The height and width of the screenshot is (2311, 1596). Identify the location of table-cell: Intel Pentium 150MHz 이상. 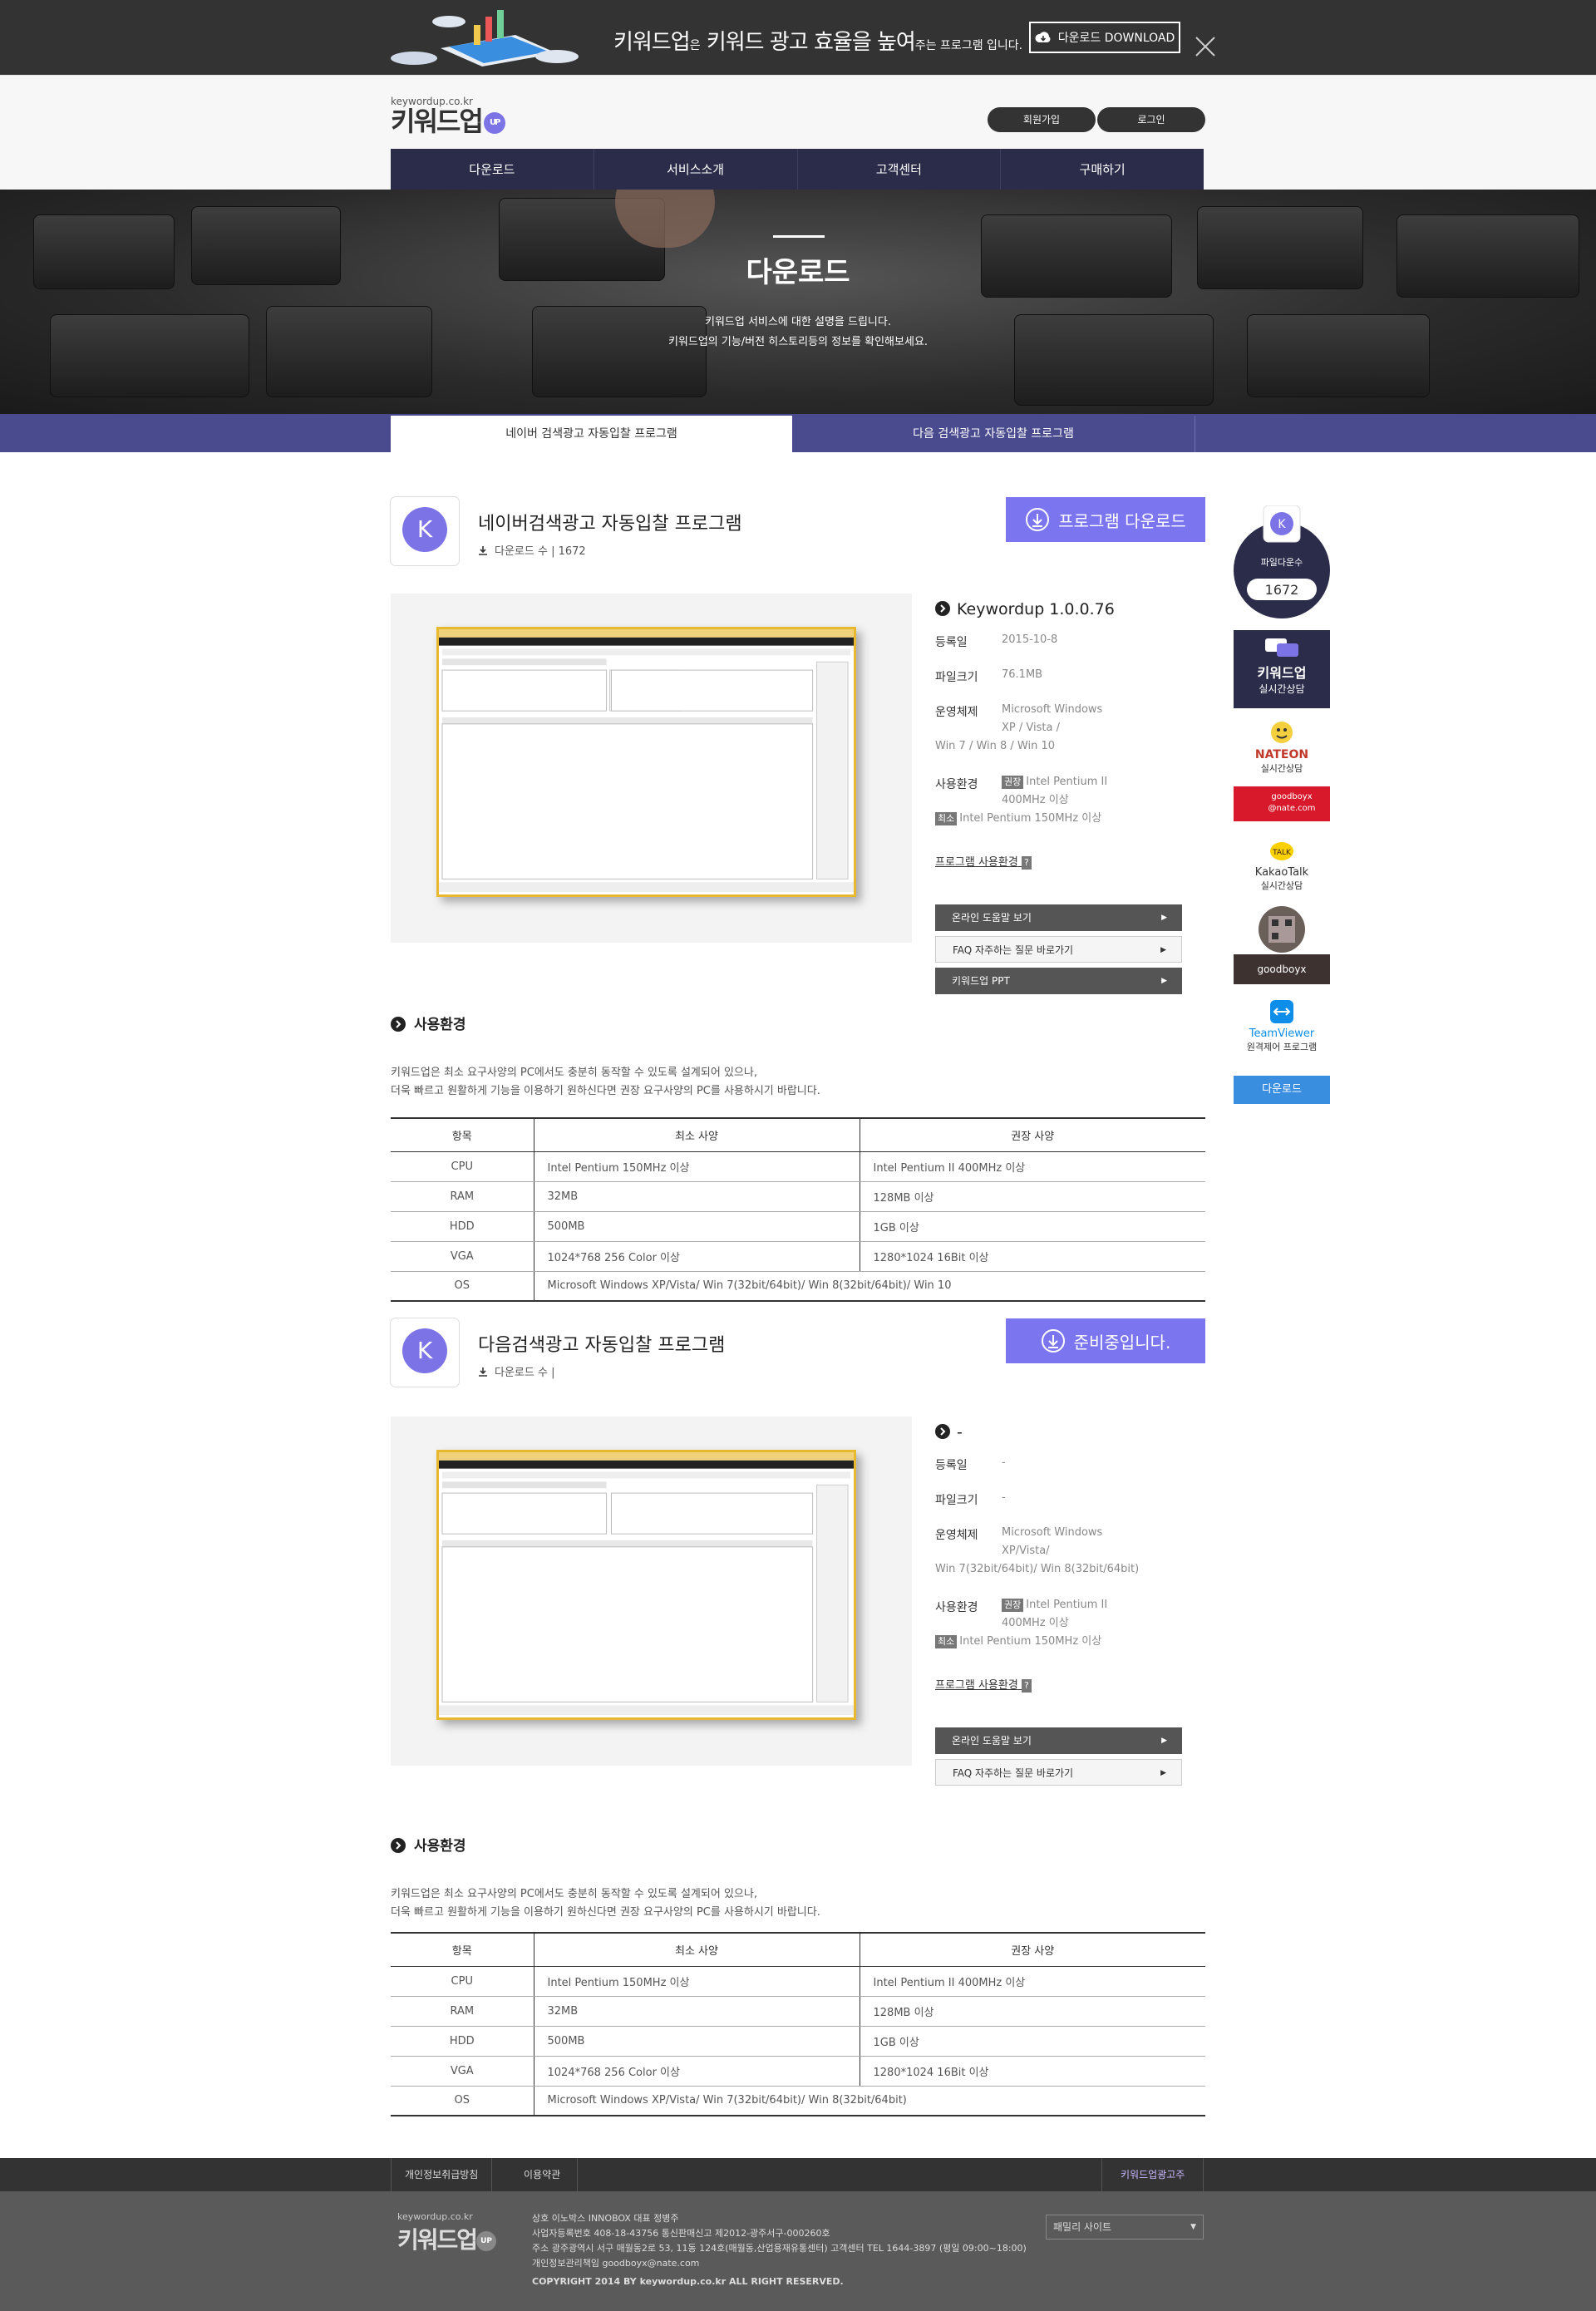
(697, 1981).